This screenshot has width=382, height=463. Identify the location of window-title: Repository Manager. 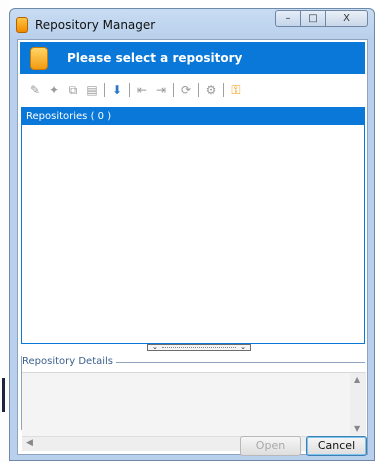
(95, 25).